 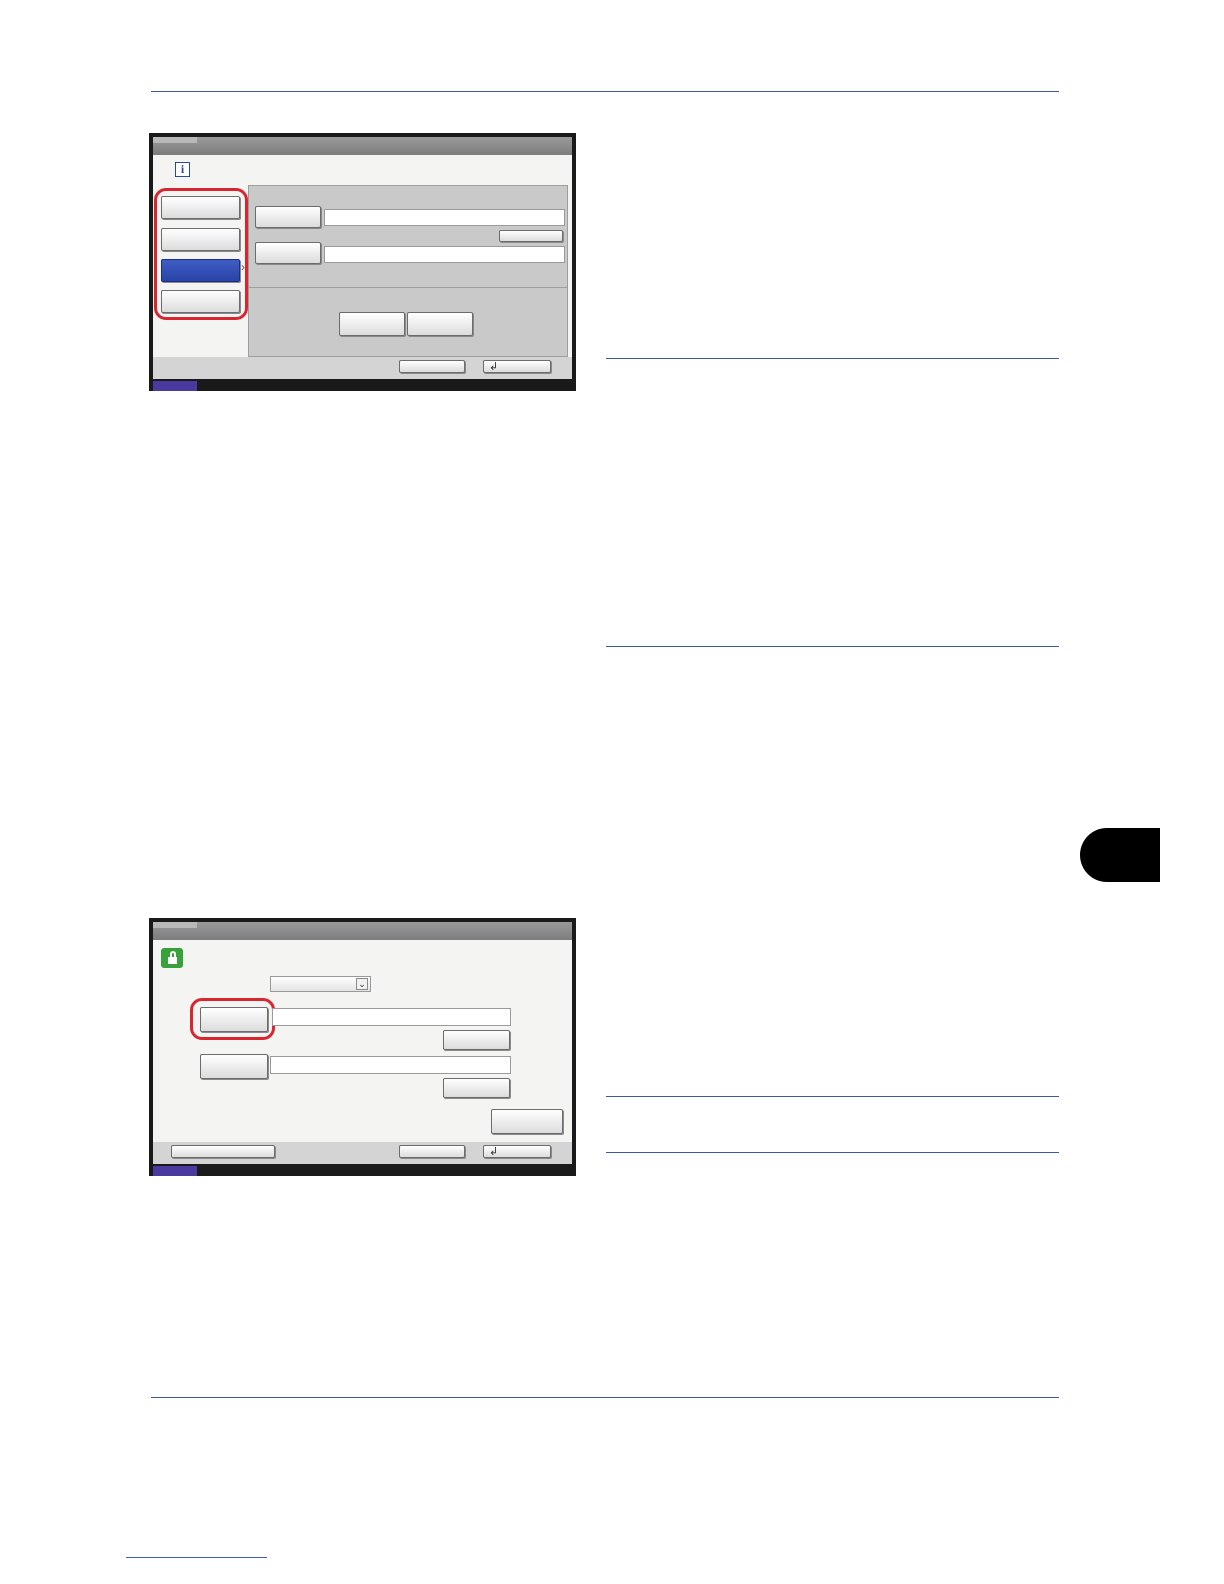 What do you see at coordinates (408, 287) in the screenshot?
I see `divider` at bounding box center [408, 287].